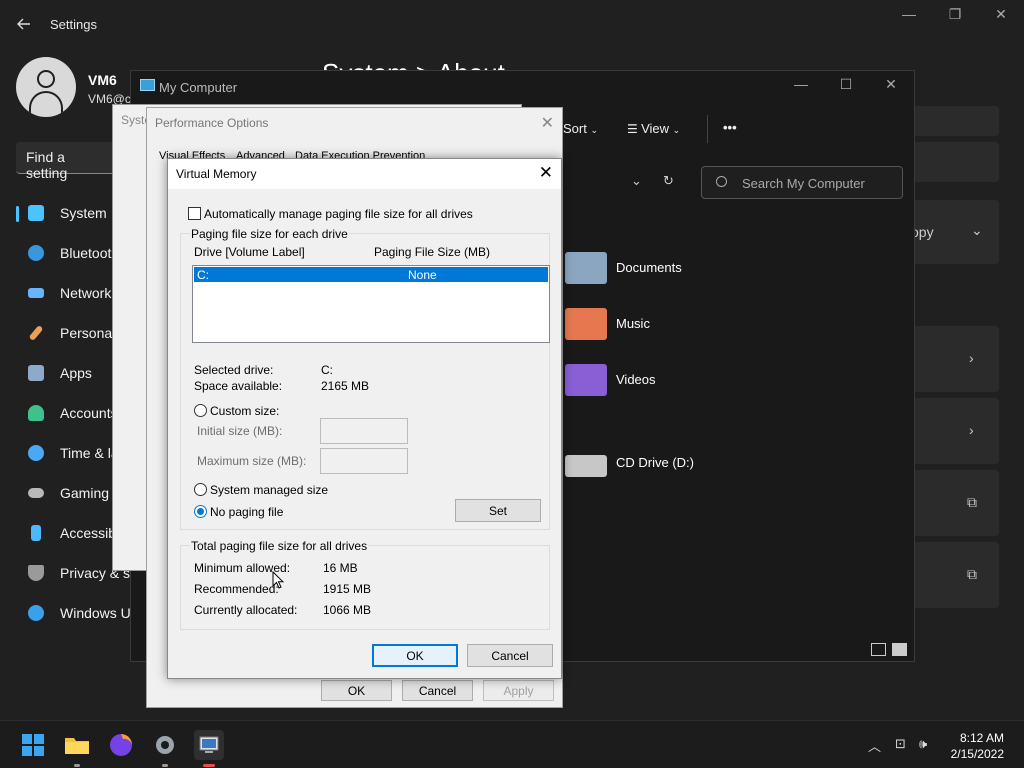  What do you see at coordinates (668, 181) in the screenshot?
I see `refresh-icon: ↻` at bounding box center [668, 181].